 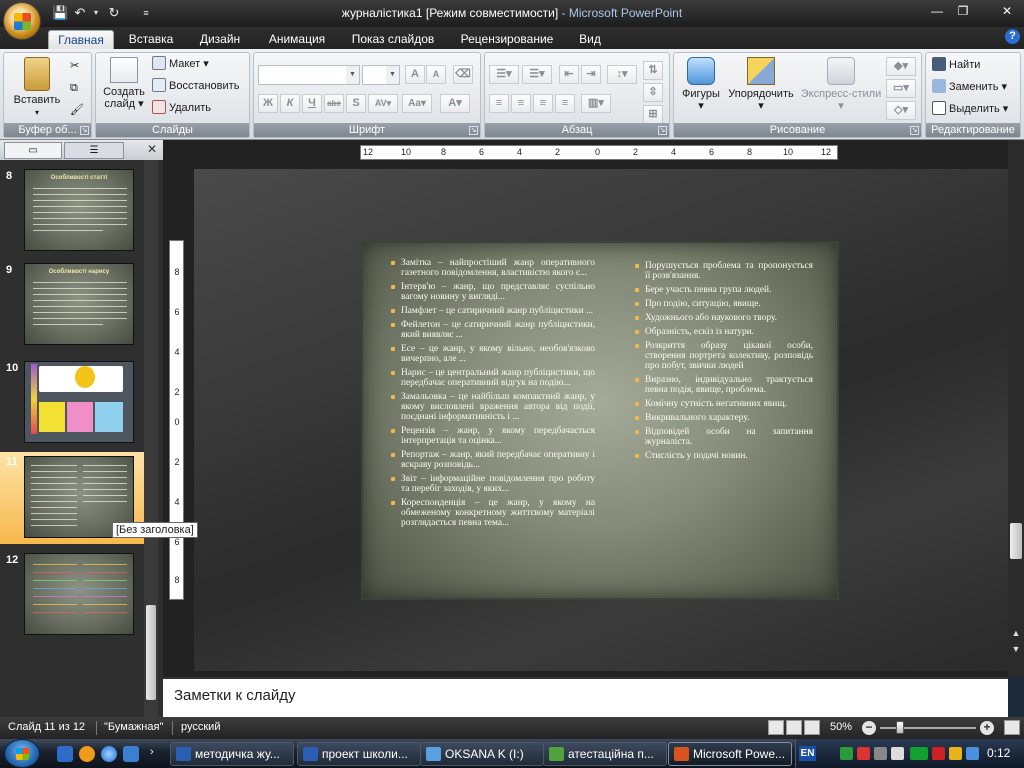 What do you see at coordinates (1007, 11) in the screenshot?
I see `close-button: ✕` at bounding box center [1007, 11].